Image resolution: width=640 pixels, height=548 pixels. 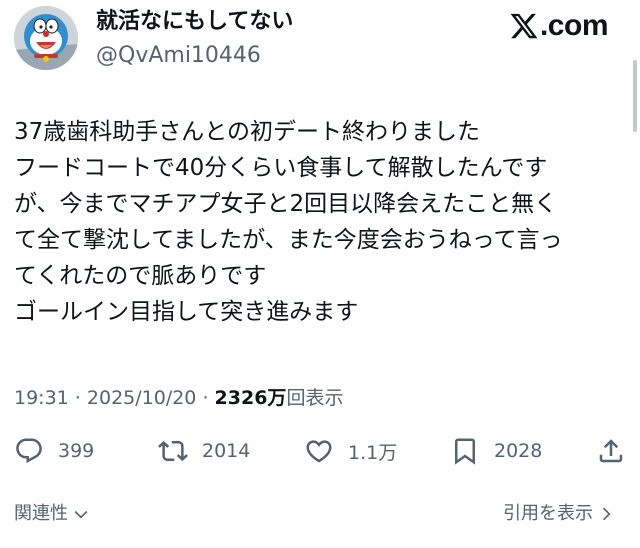 I want to click on view-count-unit: 万, so click(x=277, y=398).